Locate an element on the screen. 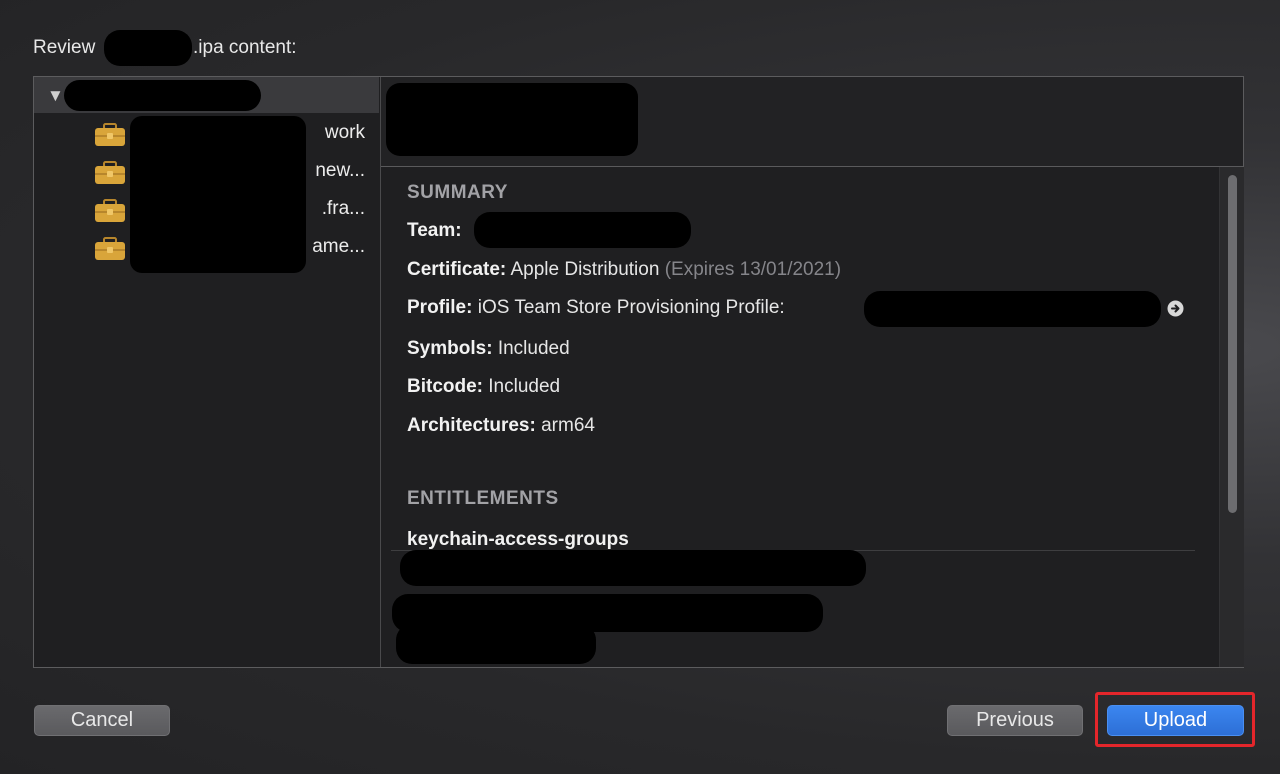  symbols-label: Symbols: is located at coordinates (450, 348).